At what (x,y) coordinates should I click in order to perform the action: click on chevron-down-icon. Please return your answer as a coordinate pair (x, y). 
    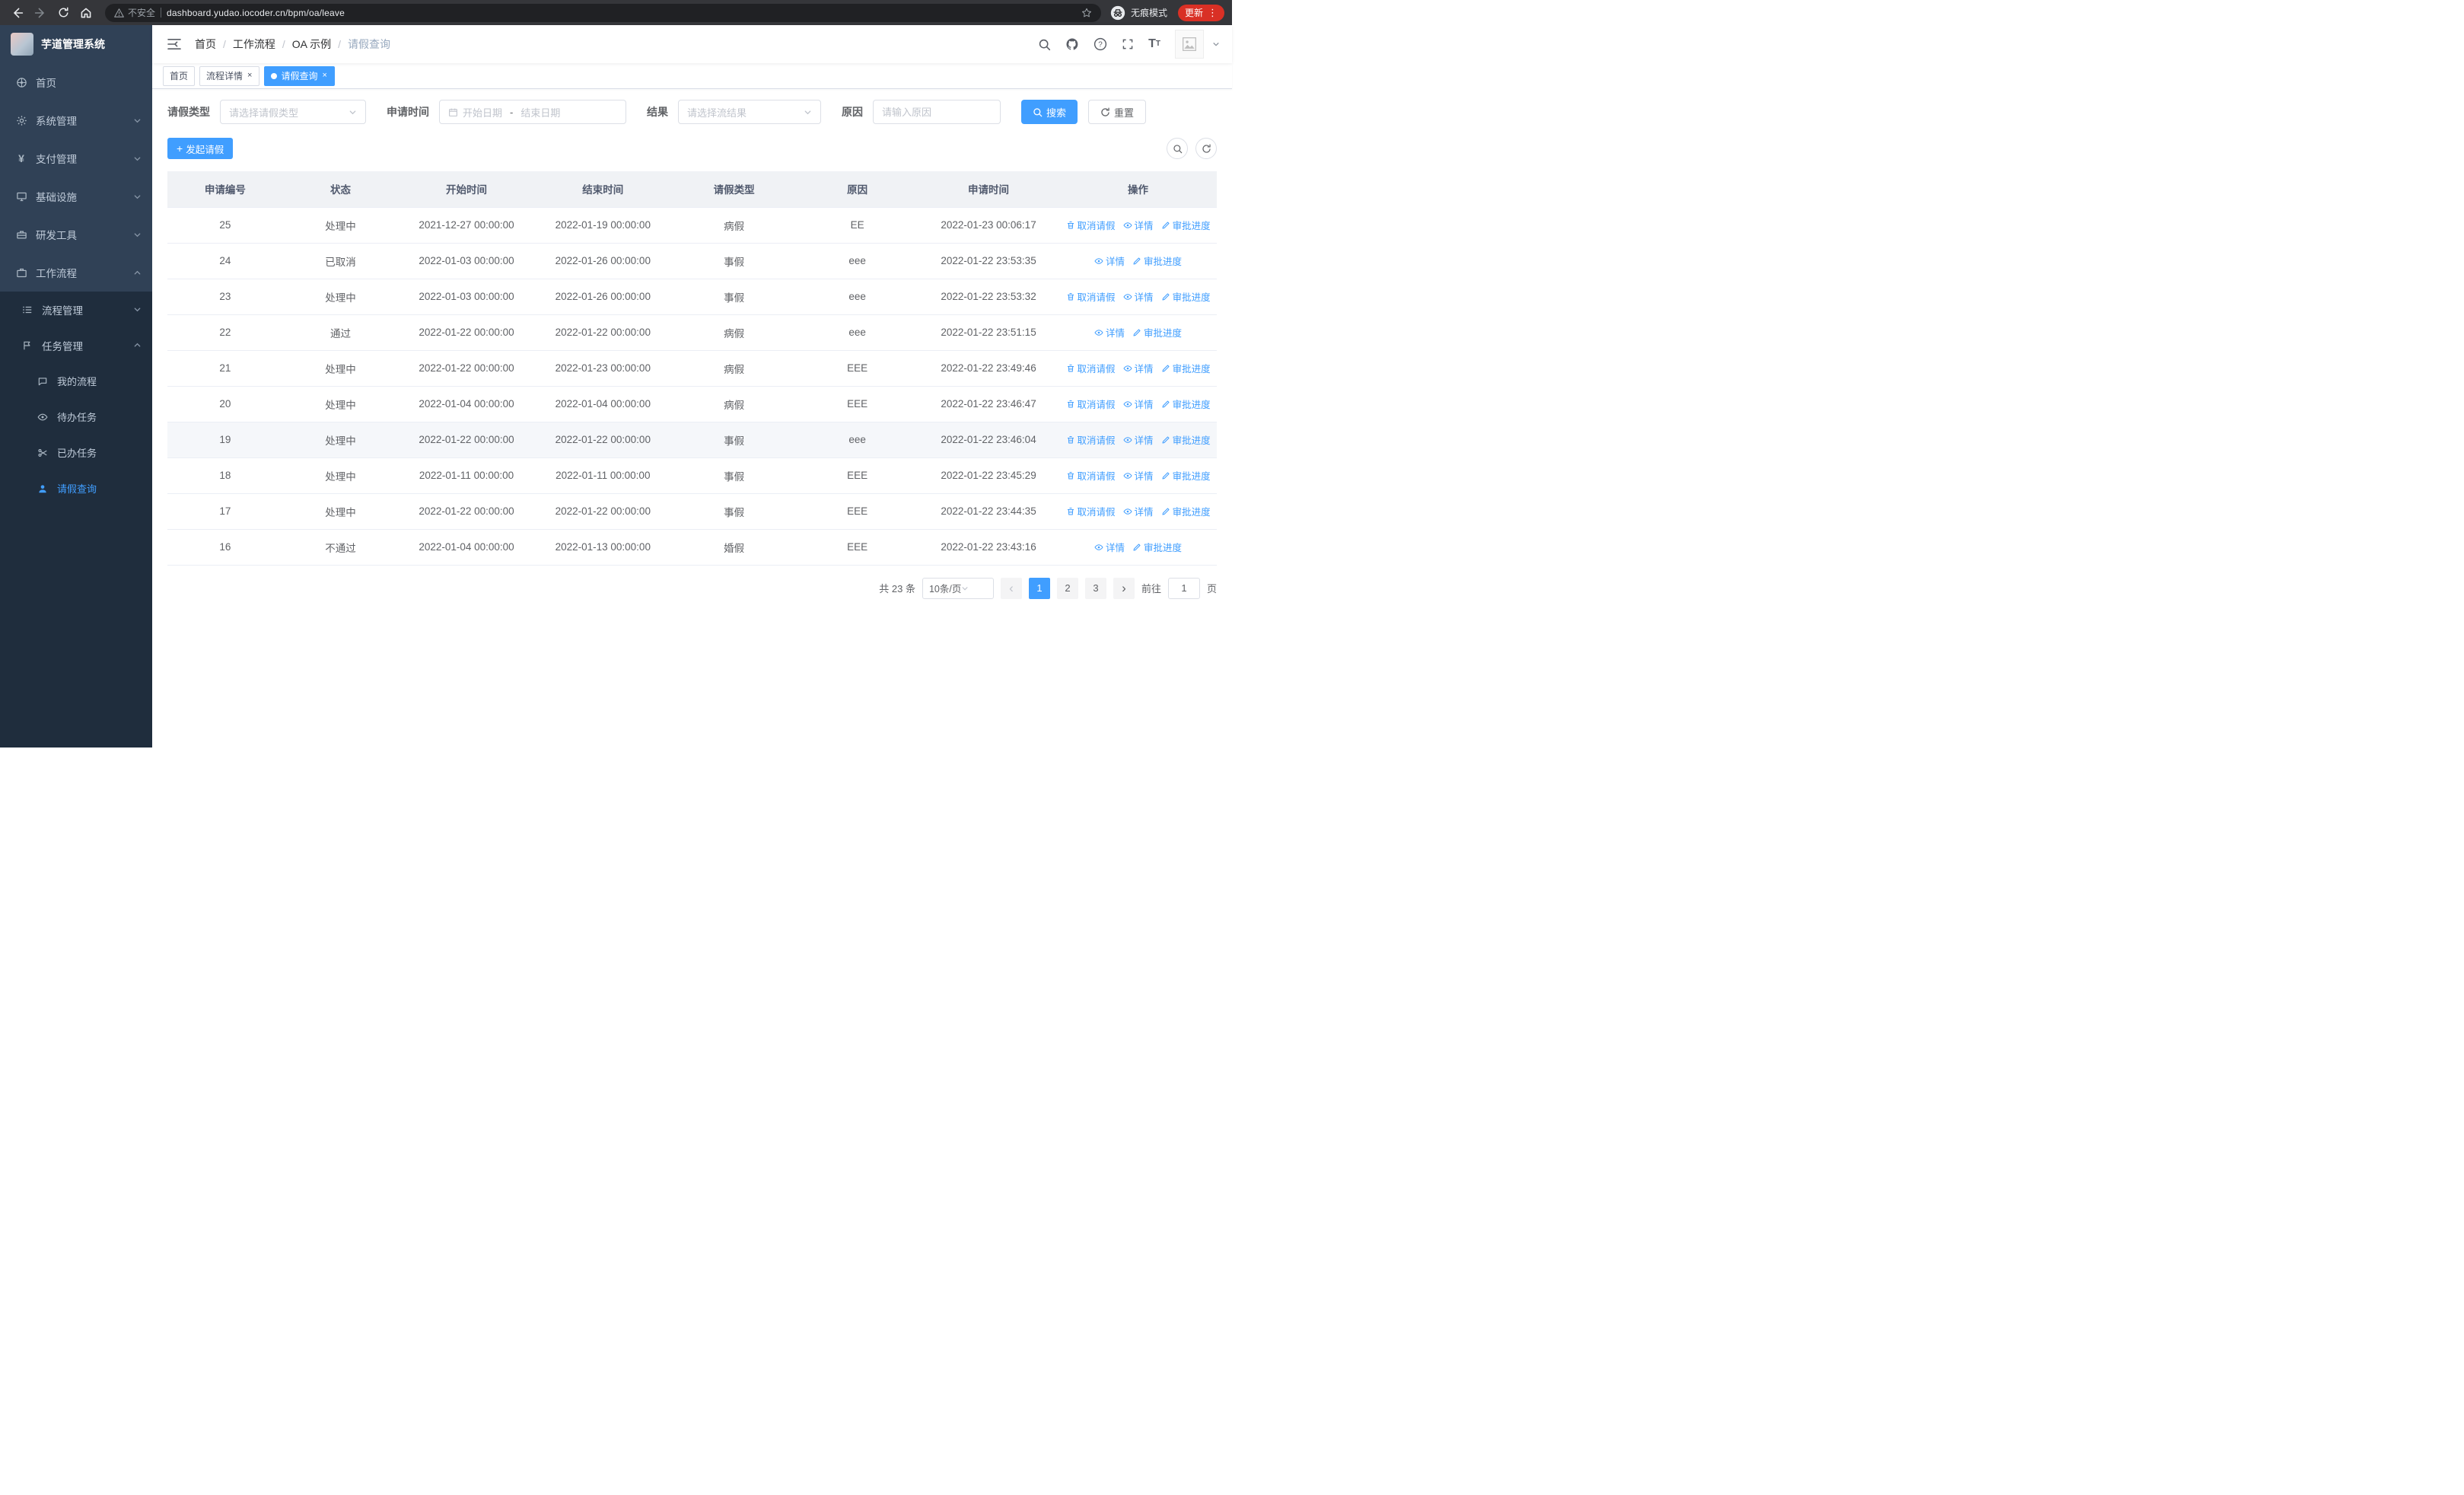
    Looking at the image, I should click on (353, 112).